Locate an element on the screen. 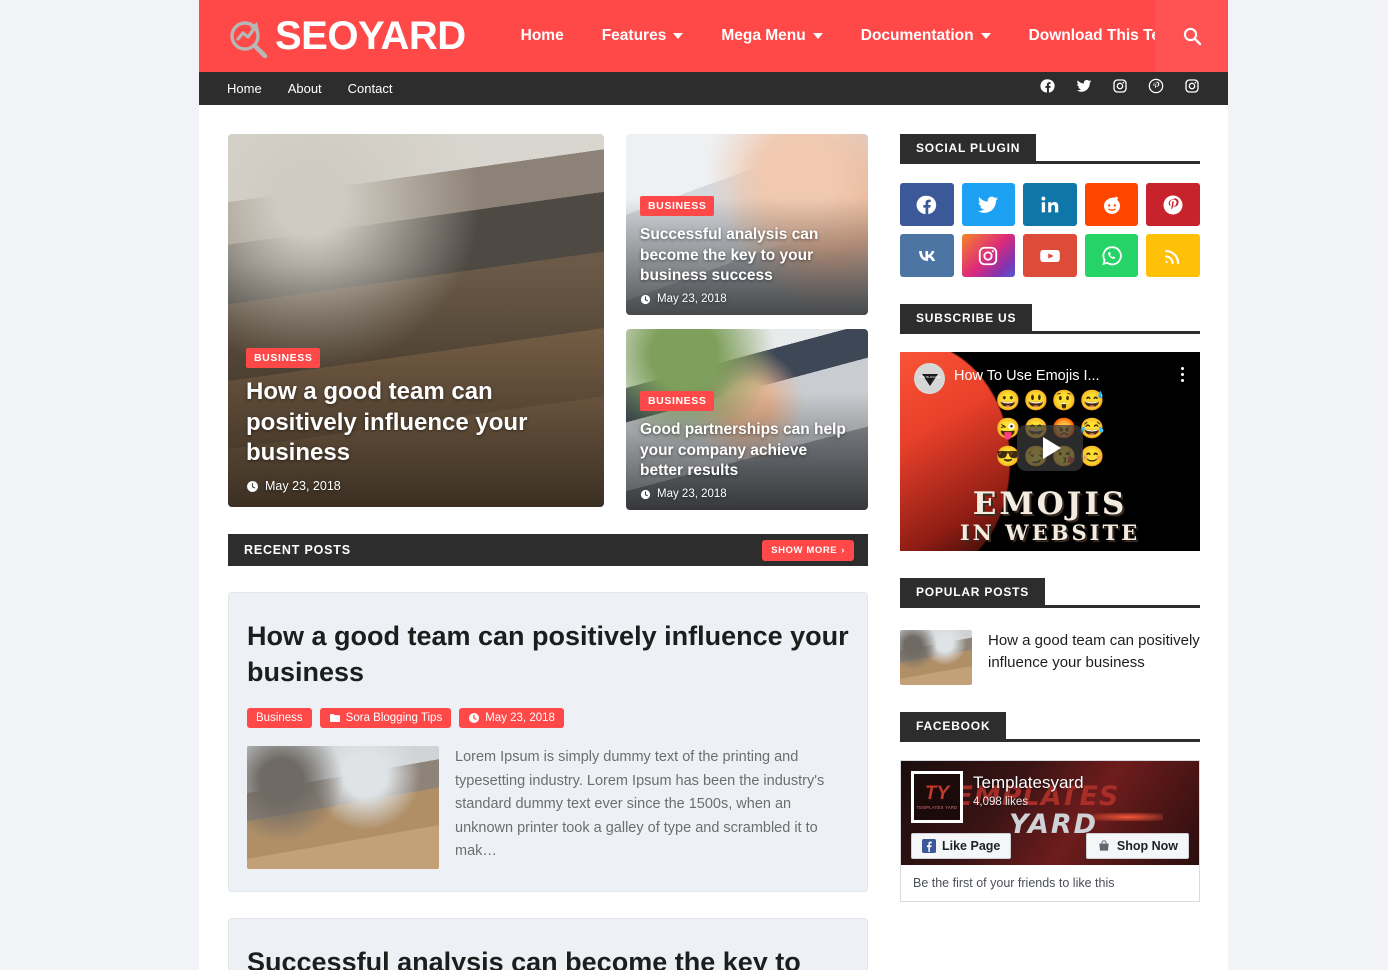  nav-item-mega-menu: Mega Menu is located at coordinates (771, 36).